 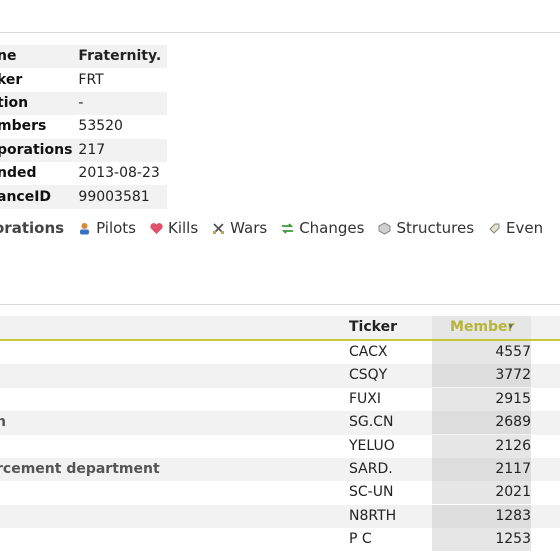 What do you see at coordinates (280, 469) in the screenshot?
I see `table-row: rcement department SARD. 2117` at bounding box center [280, 469].